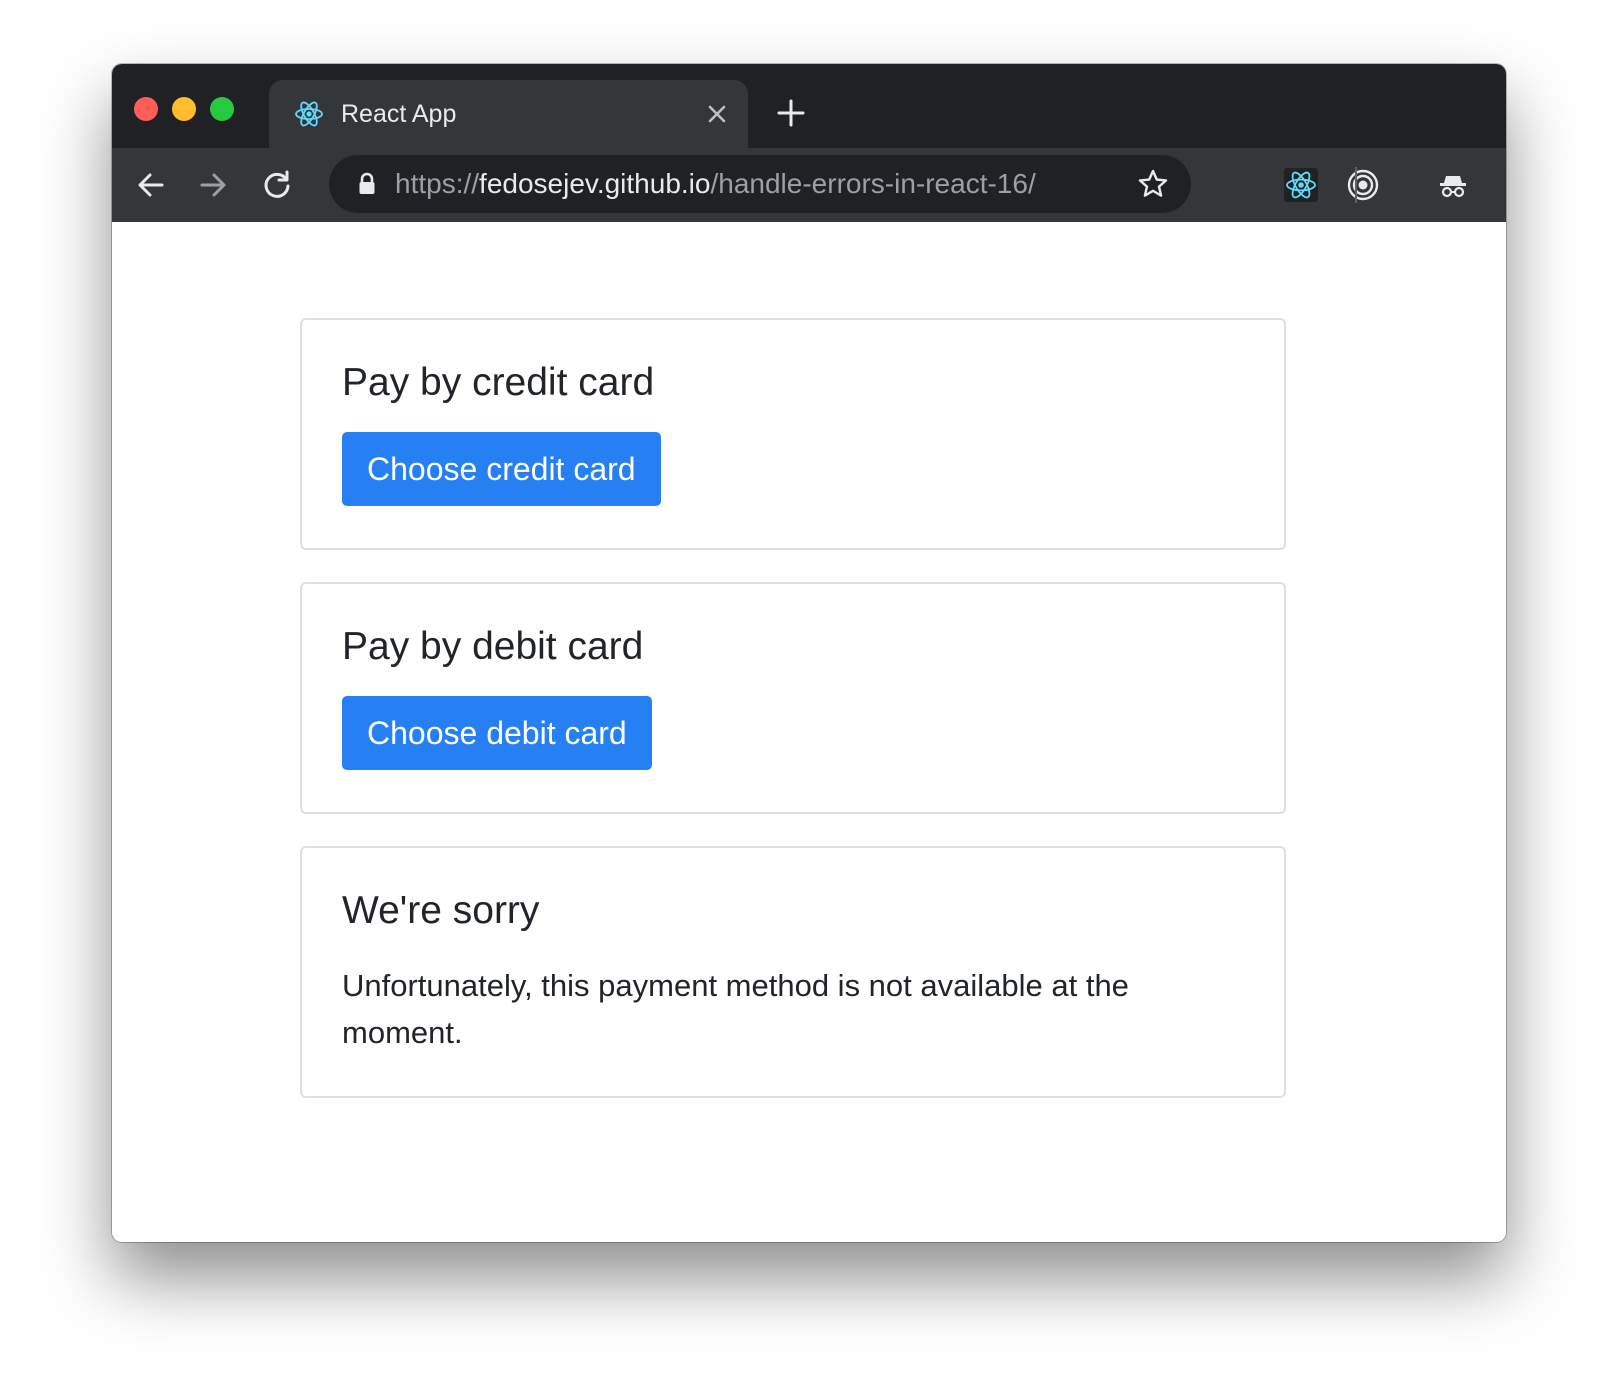 Image resolution: width=1616 pixels, height=1398 pixels. What do you see at coordinates (595, 183) in the screenshot?
I see `url-host: fedosejev.github.io` at bounding box center [595, 183].